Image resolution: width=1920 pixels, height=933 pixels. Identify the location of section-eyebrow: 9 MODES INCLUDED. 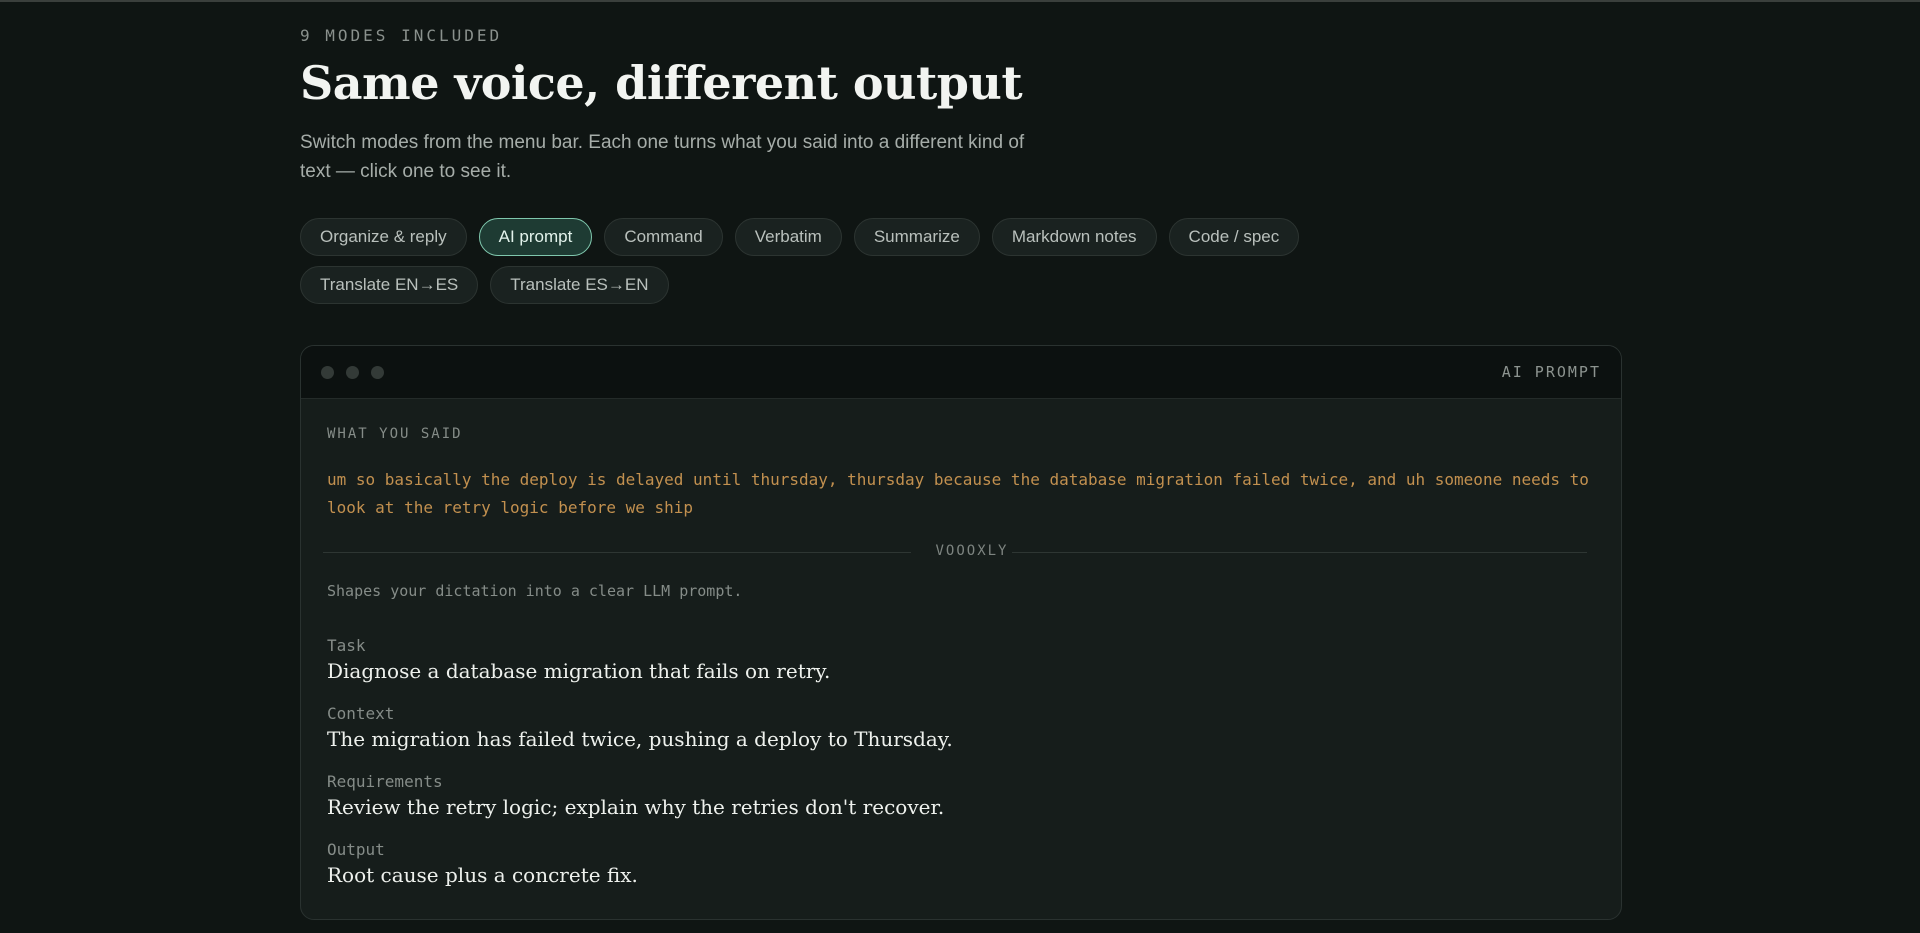
(401, 35).